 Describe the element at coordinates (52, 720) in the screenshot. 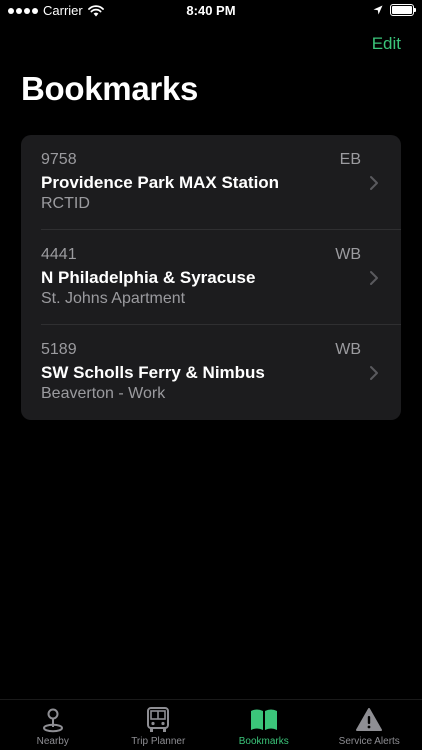

I see `map-pin-icon` at that location.